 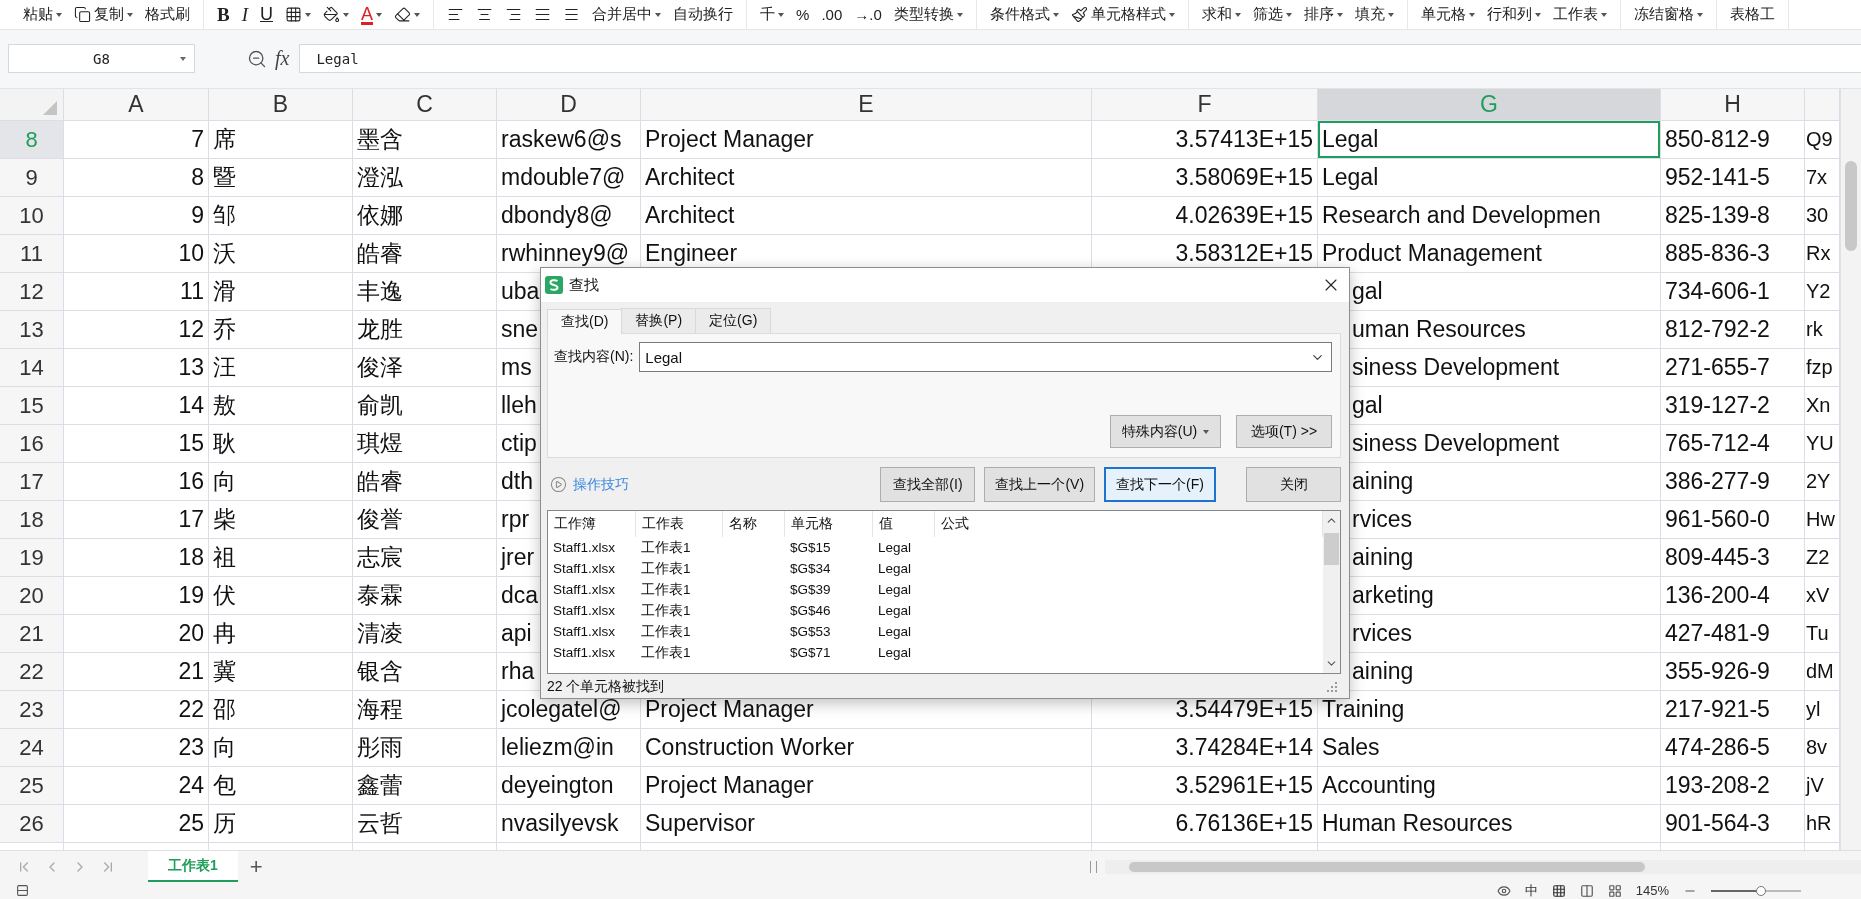 What do you see at coordinates (372, 14) in the screenshot?
I see `ribbon-button: A` at bounding box center [372, 14].